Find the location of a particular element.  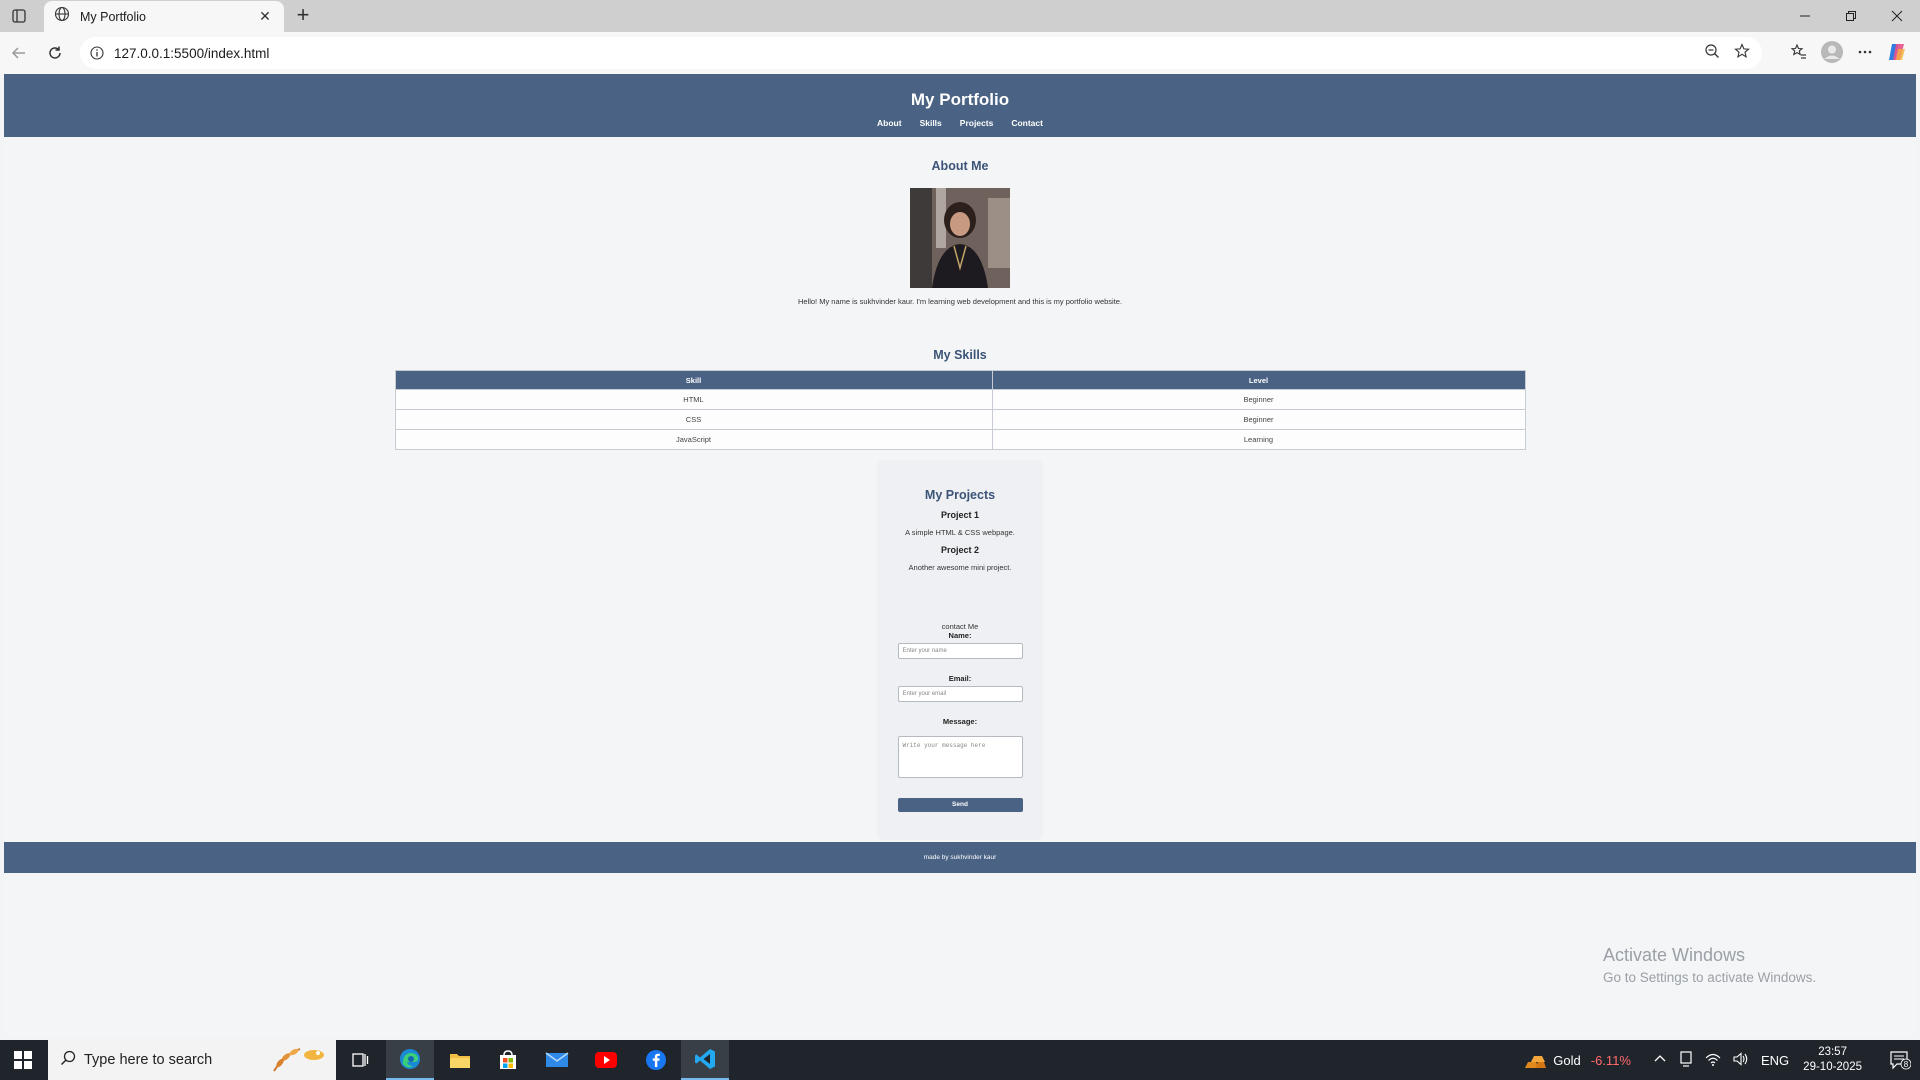

search-icon is located at coordinates (68, 1060).